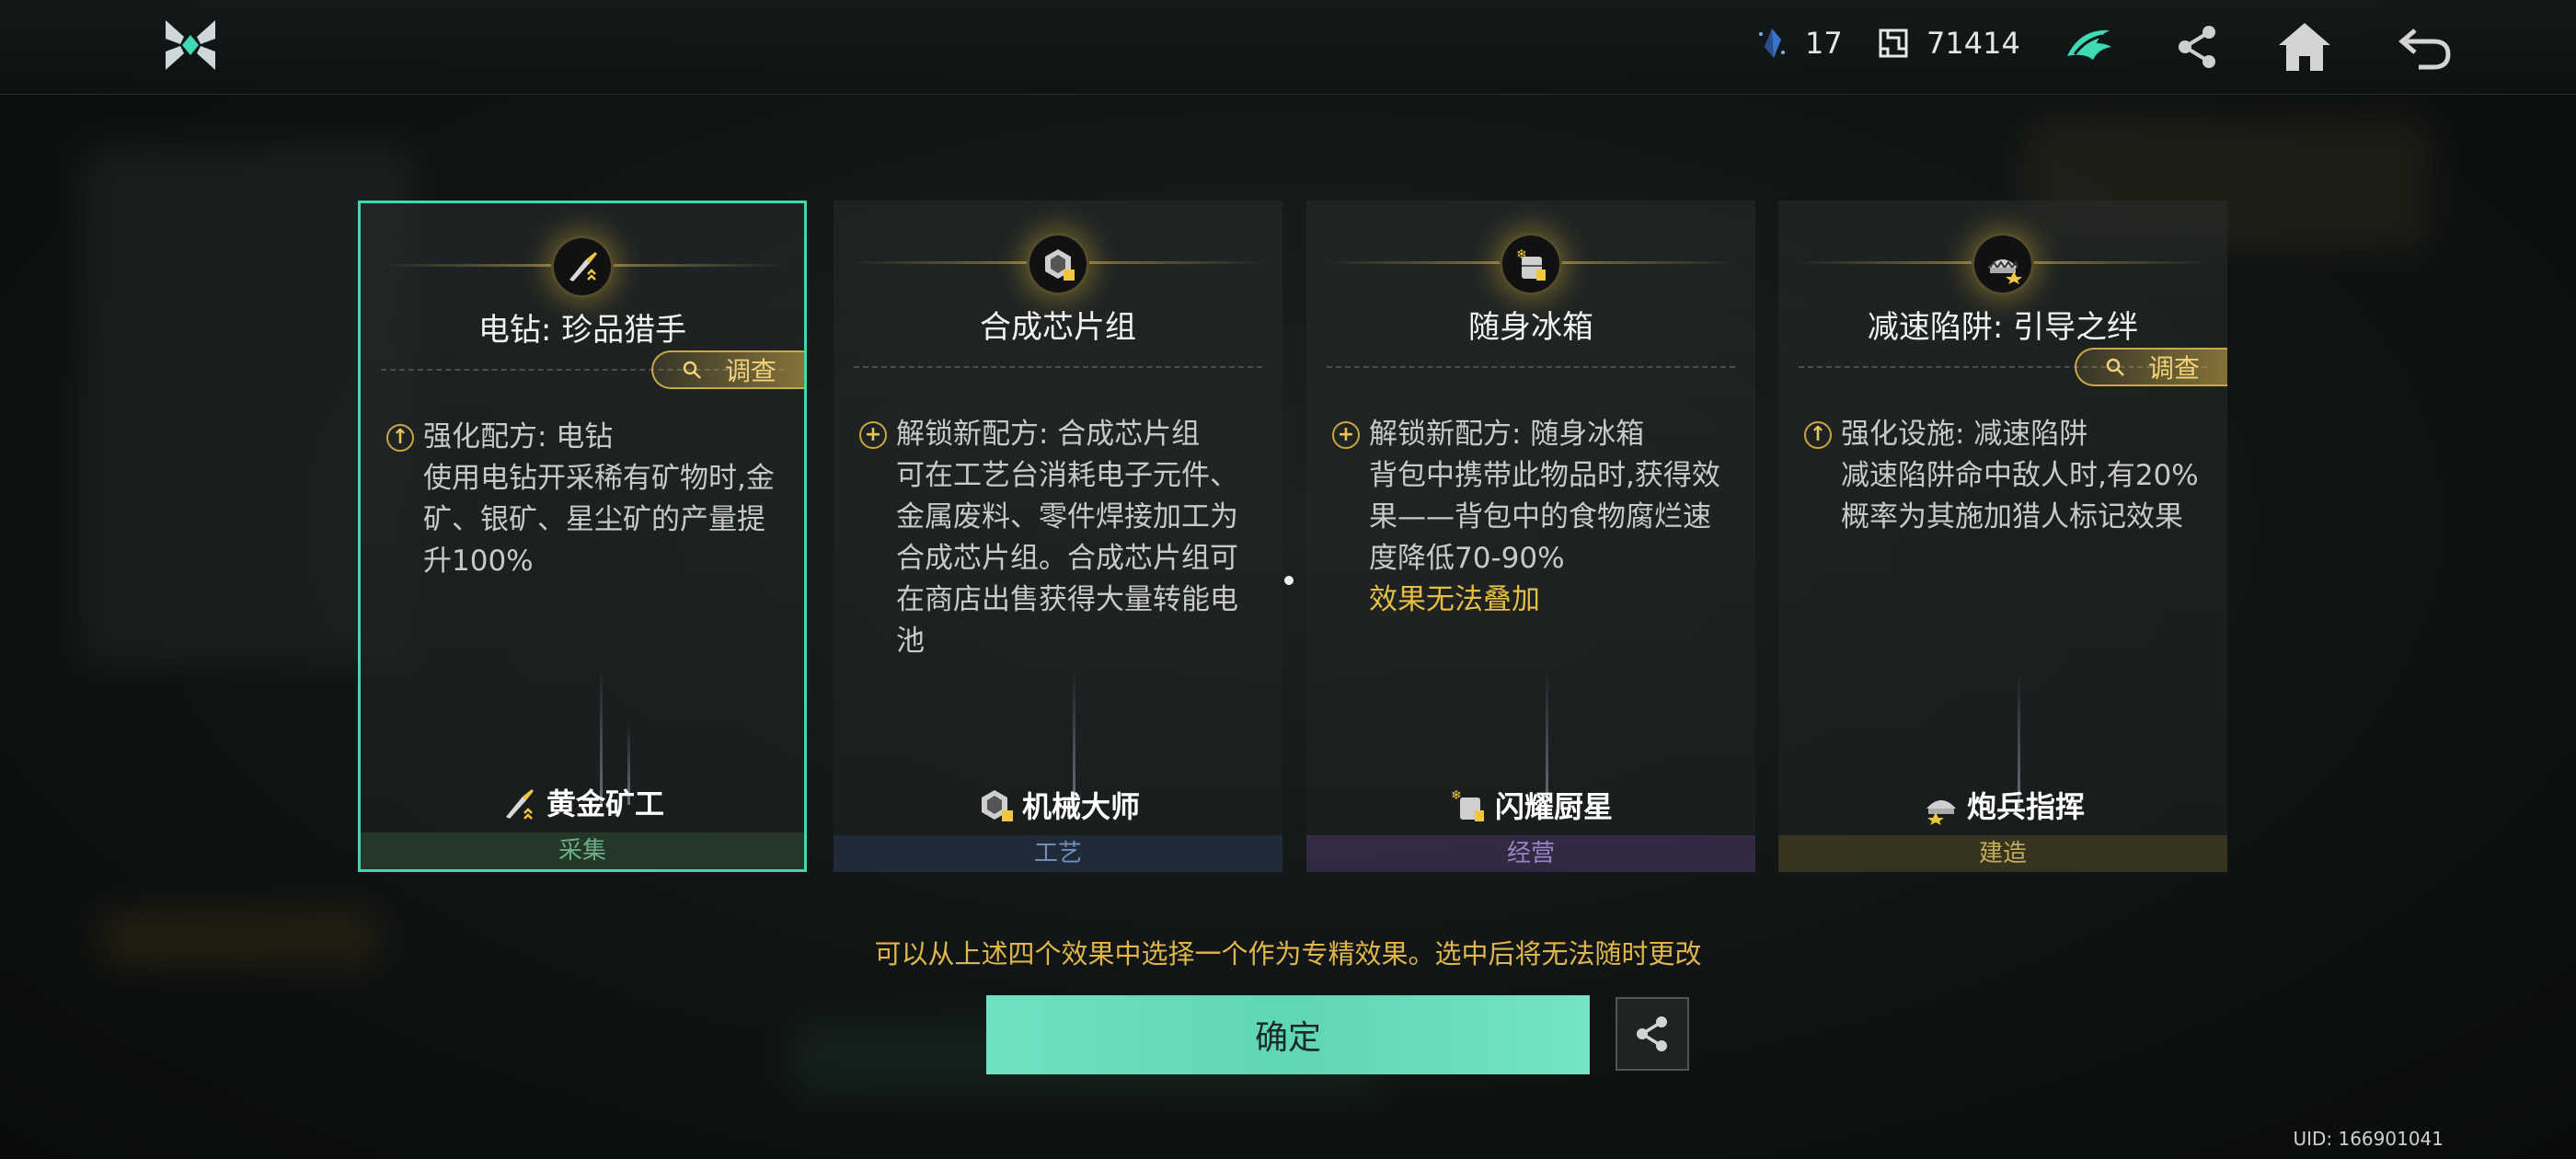 The height and width of the screenshot is (1159, 2576). I want to click on user-id: UID: 166901041, so click(2368, 1139).